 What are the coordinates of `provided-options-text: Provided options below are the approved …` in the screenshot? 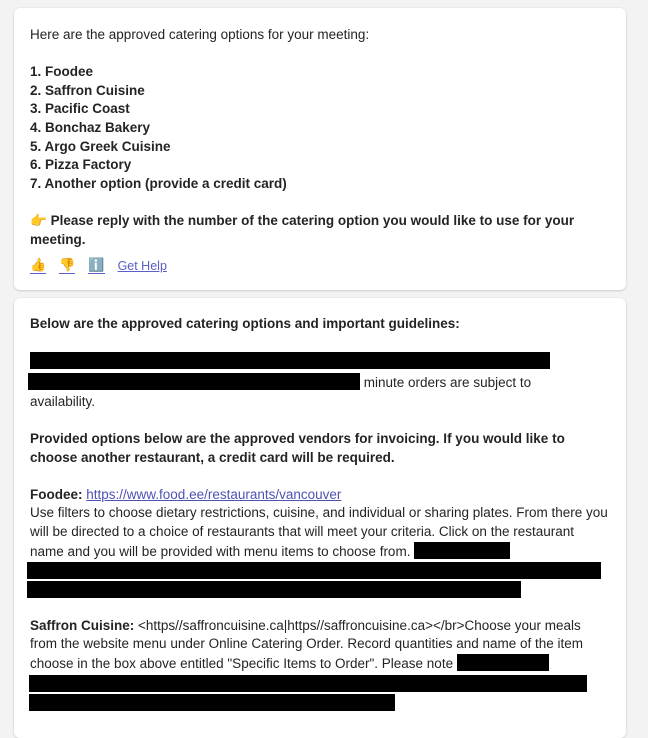 It's located at (297, 447).